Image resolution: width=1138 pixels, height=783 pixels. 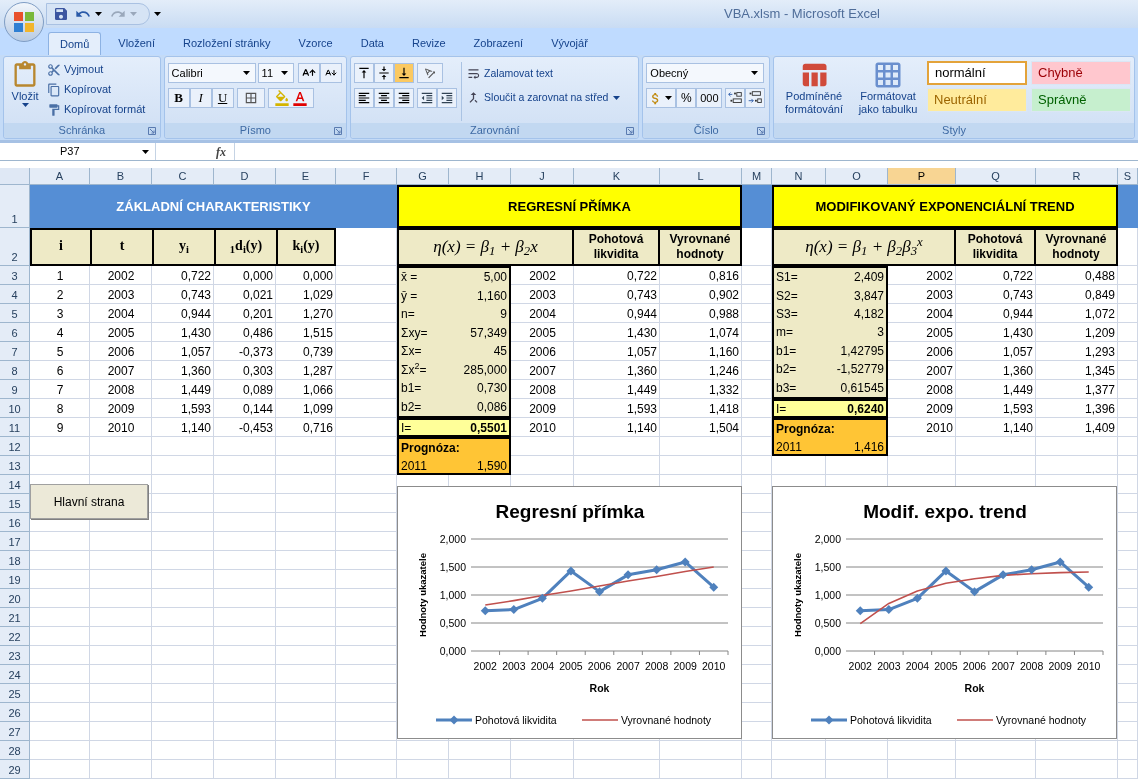 What do you see at coordinates (429, 43) in the screenshot?
I see `ribbon-tab: Revize` at bounding box center [429, 43].